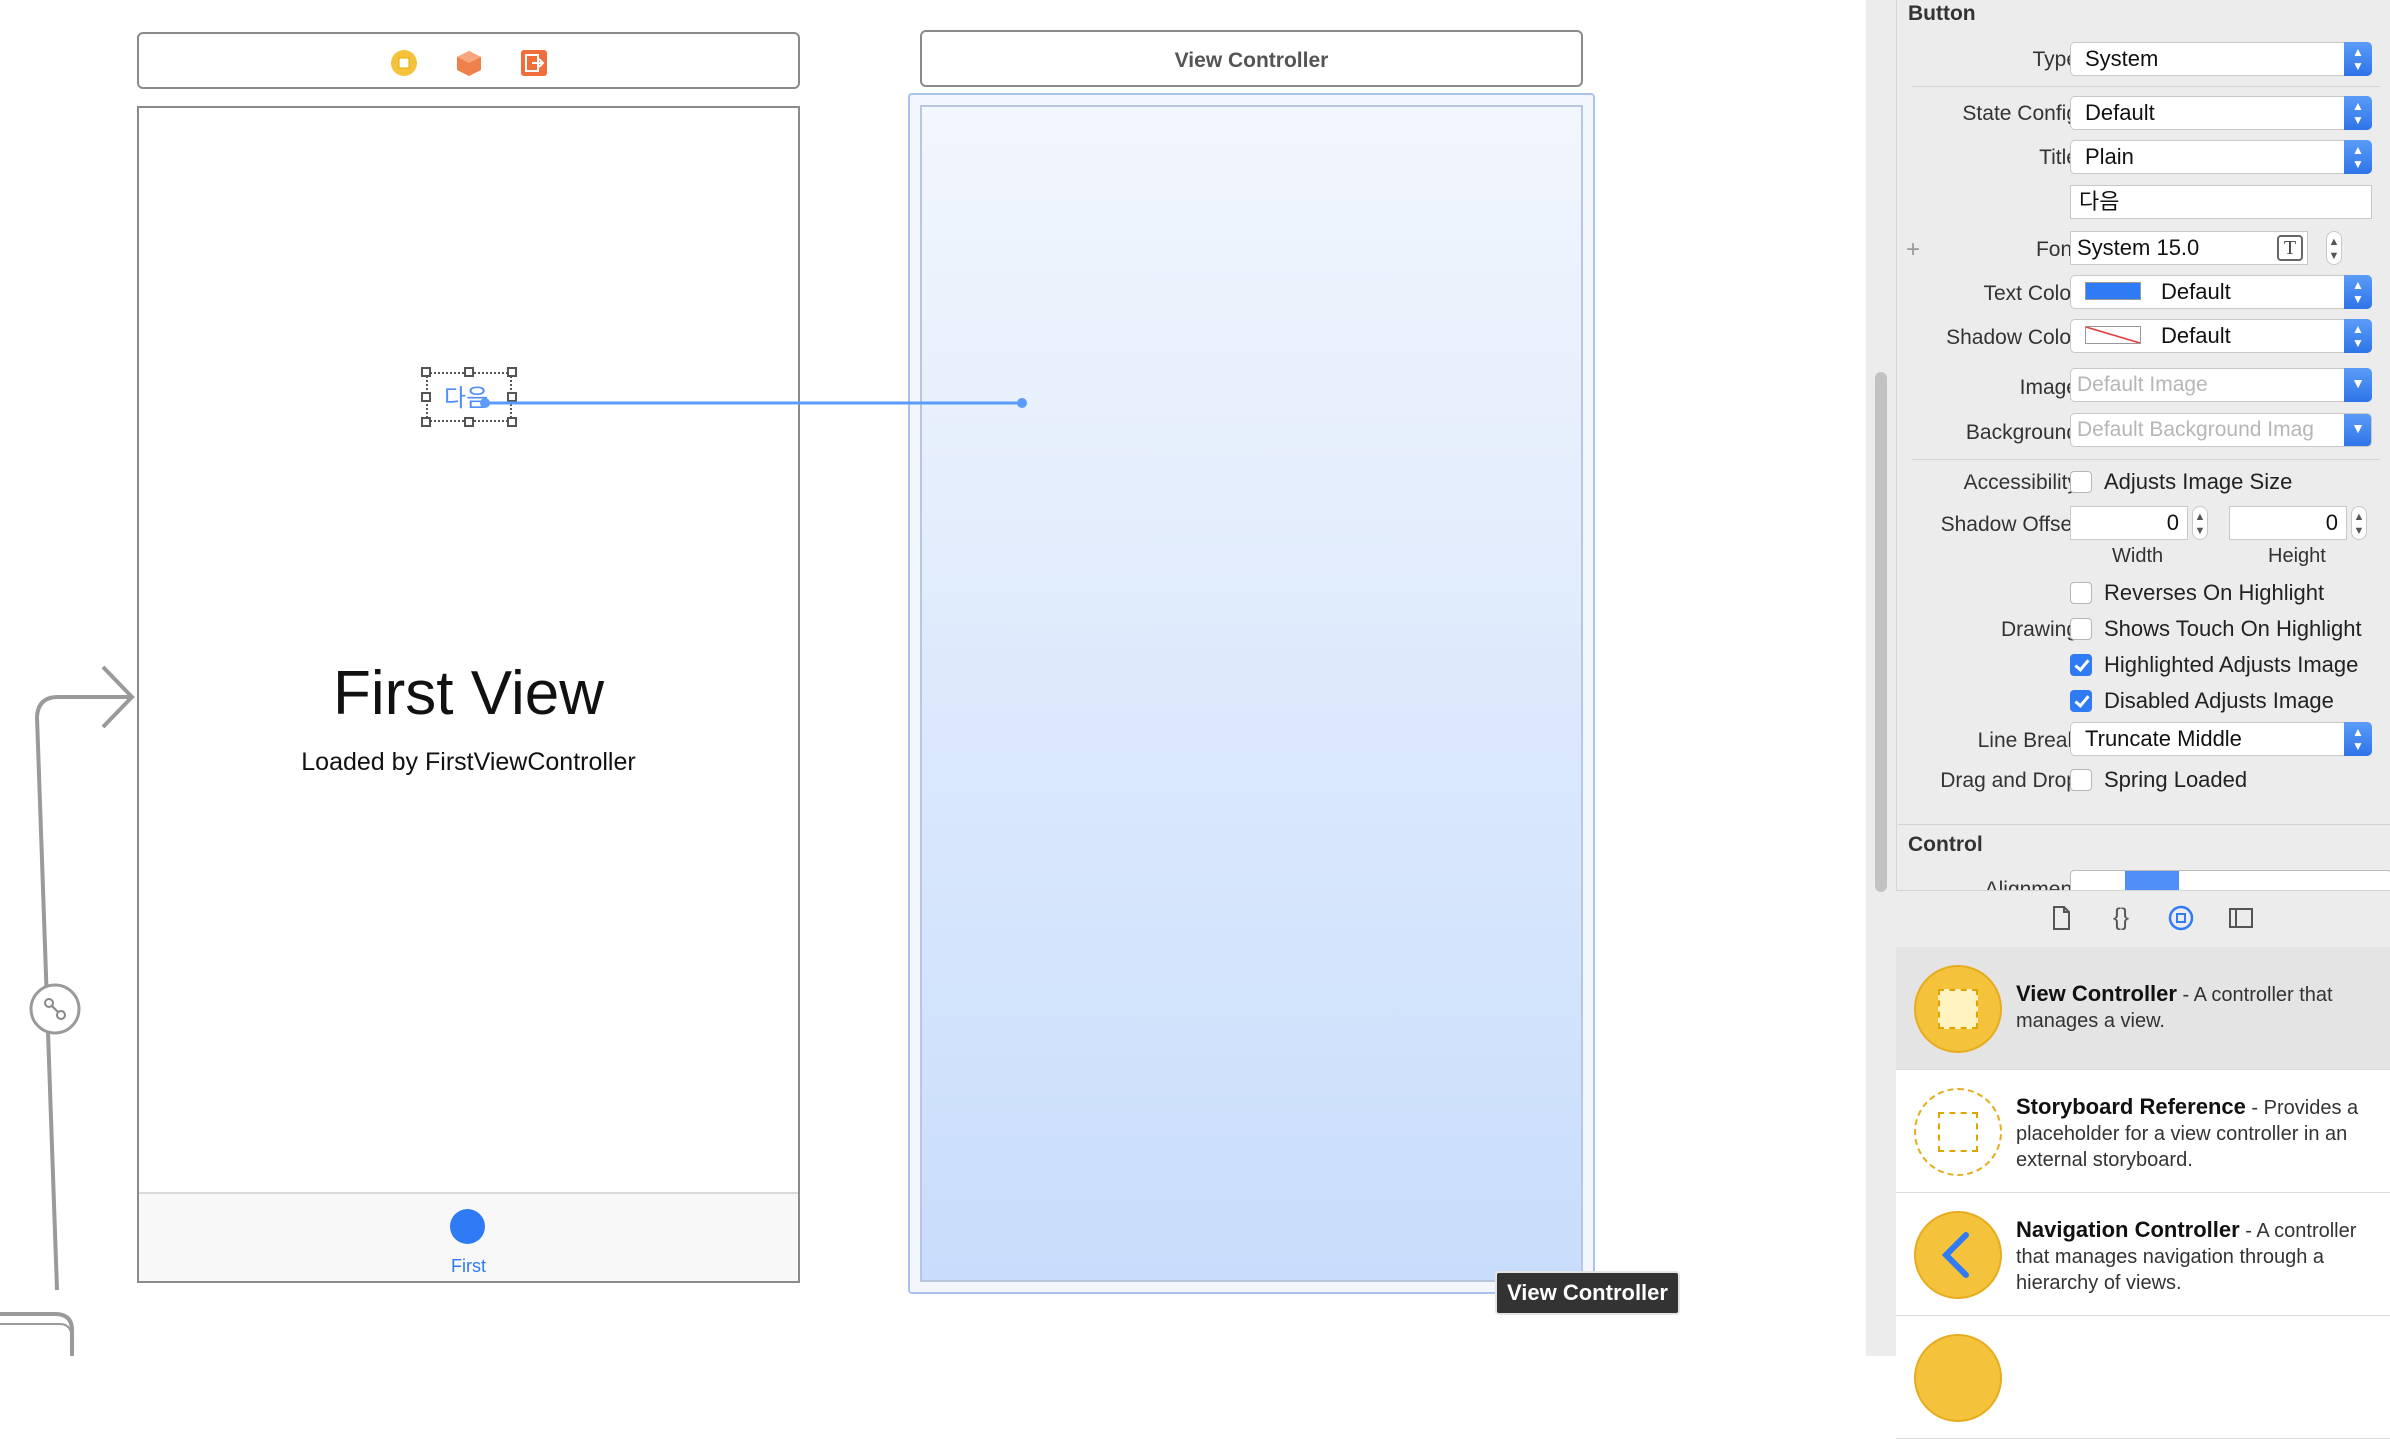  What do you see at coordinates (2221, 113) in the screenshot?
I see `state-config-popup: Default ▲ ▼` at bounding box center [2221, 113].